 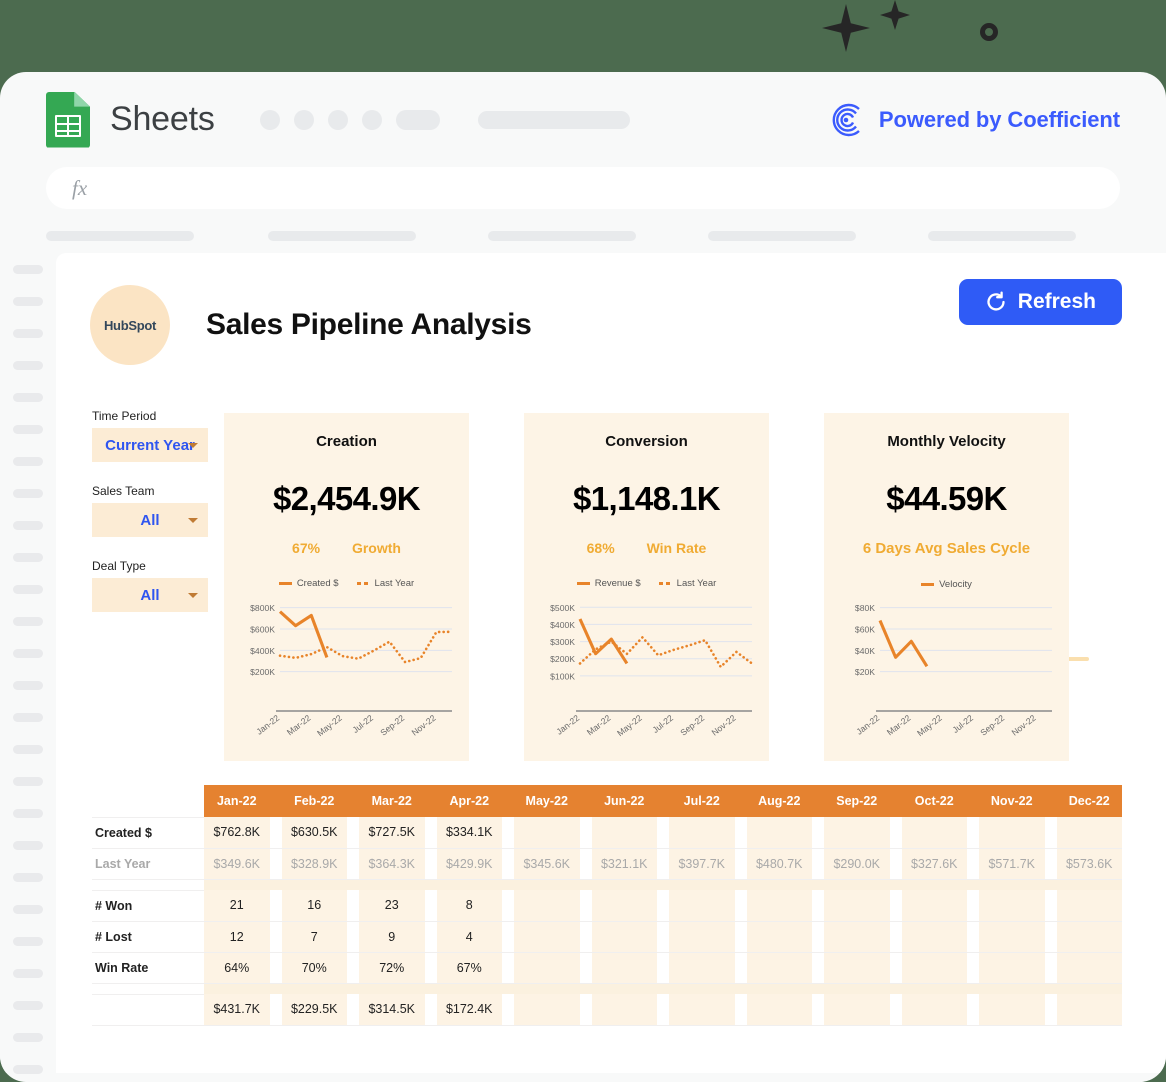 I want to click on table-cell: 12, so click(x=237, y=937).